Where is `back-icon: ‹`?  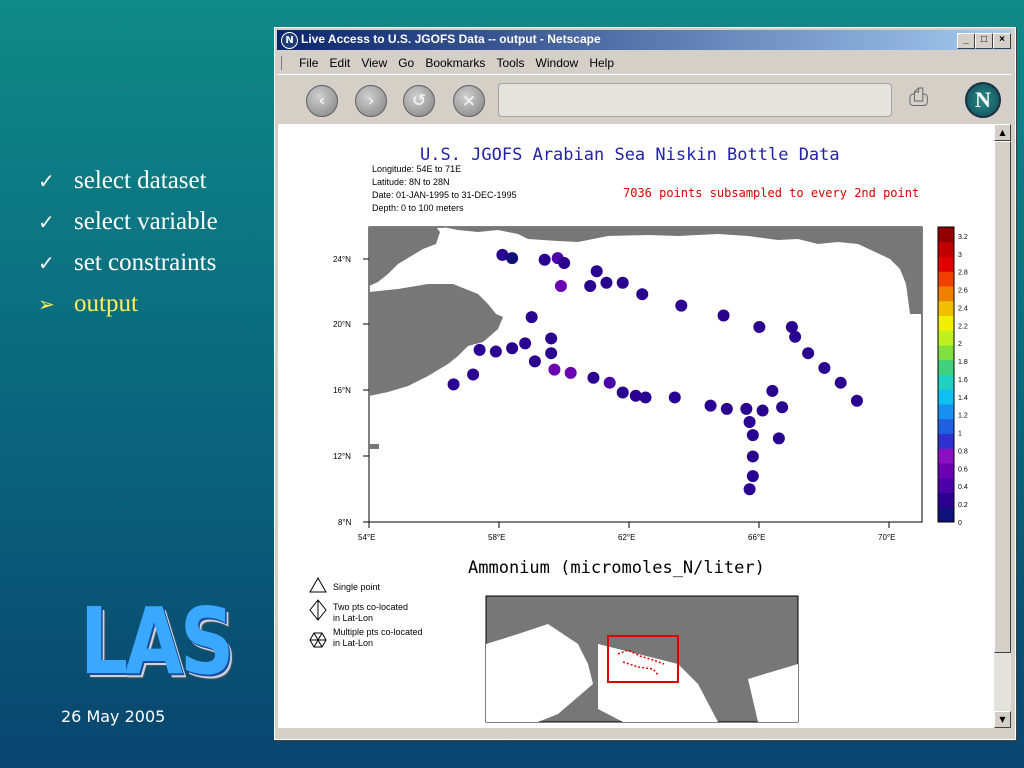 back-icon: ‹ is located at coordinates (322, 101).